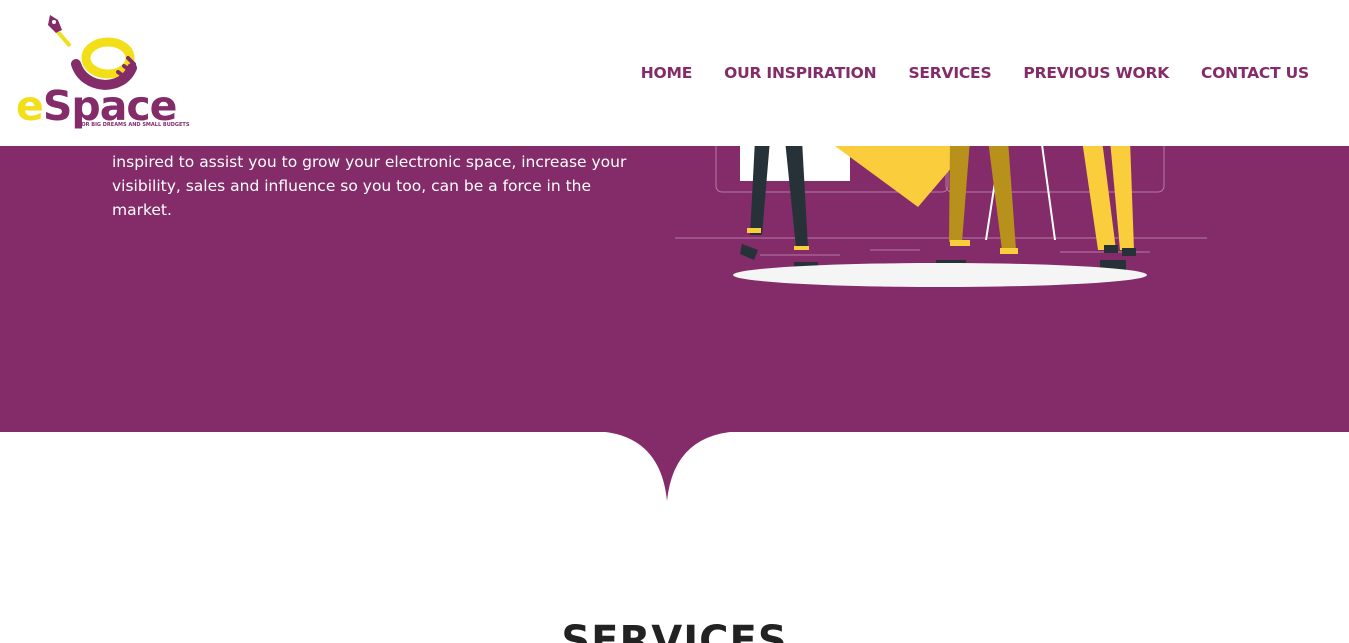 The height and width of the screenshot is (643, 1349). What do you see at coordinates (949, 73) in the screenshot?
I see `nav-services: SERVICES` at bounding box center [949, 73].